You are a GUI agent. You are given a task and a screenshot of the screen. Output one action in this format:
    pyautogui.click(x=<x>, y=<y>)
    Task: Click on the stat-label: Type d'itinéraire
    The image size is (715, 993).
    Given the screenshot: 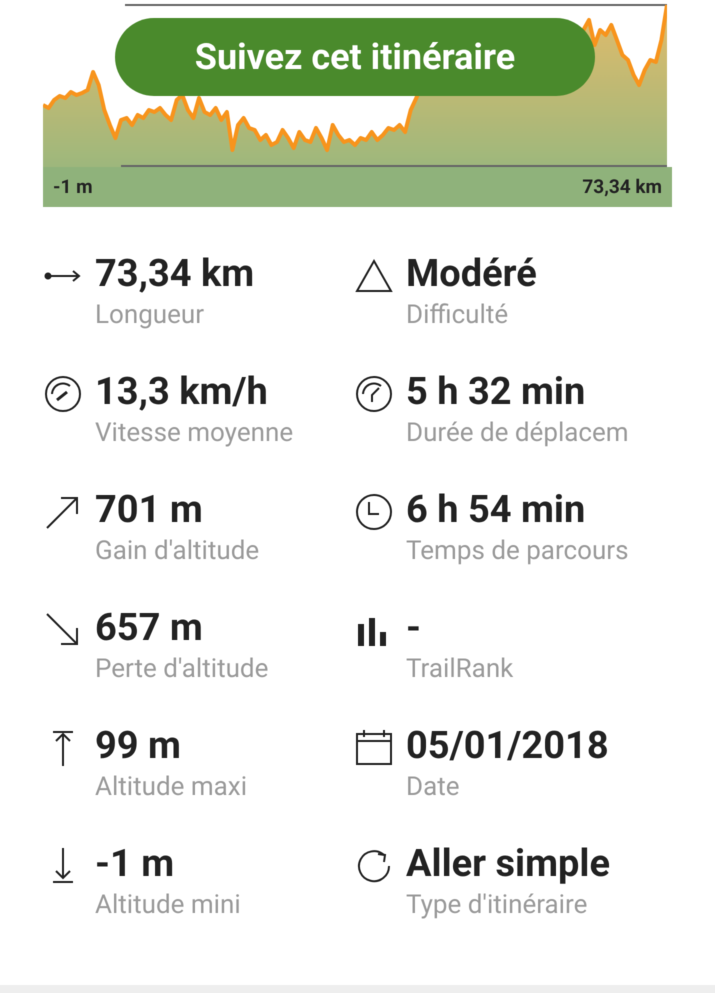 What is the action you would take?
    pyautogui.click(x=497, y=905)
    